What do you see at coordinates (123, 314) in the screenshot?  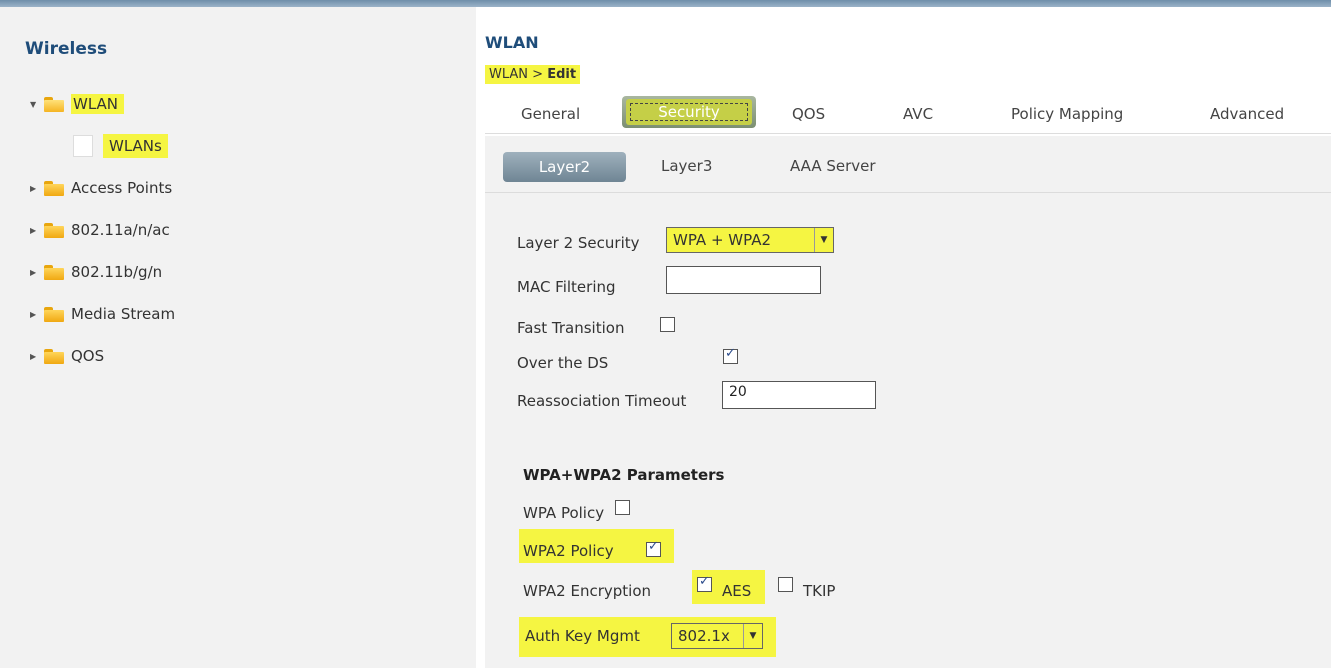 I see `sidebar-item-label: Media Stream` at bounding box center [123, 314].